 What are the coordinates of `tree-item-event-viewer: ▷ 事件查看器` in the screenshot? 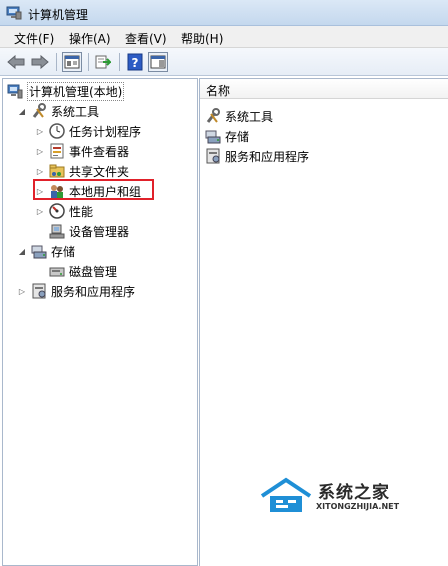 It's located at (82, 151).